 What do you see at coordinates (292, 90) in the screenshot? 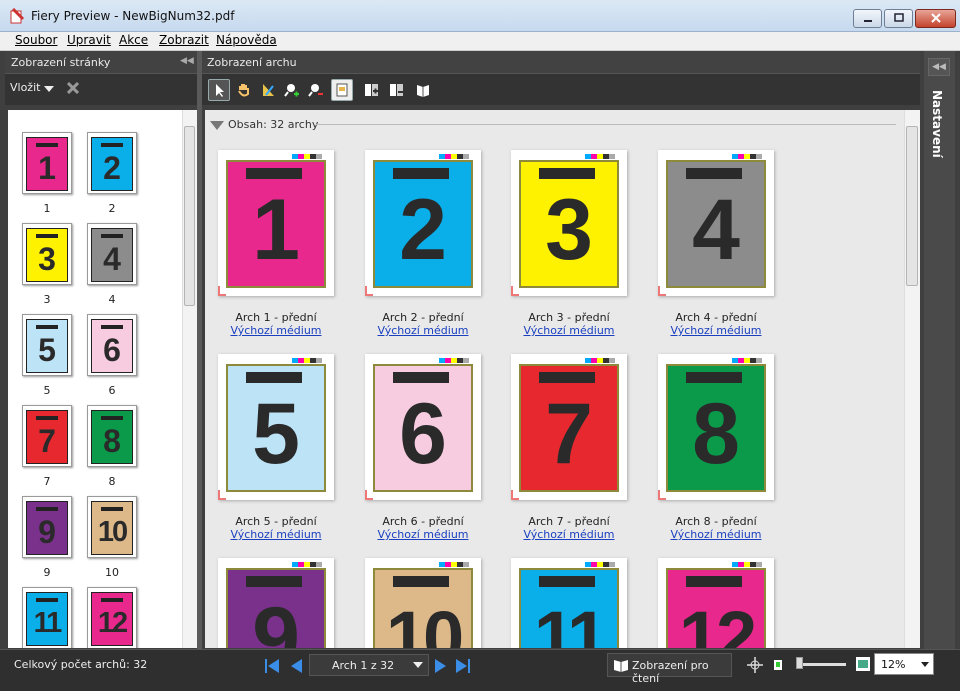
I see `zoom-in-button` at bounding box center [292, 90].